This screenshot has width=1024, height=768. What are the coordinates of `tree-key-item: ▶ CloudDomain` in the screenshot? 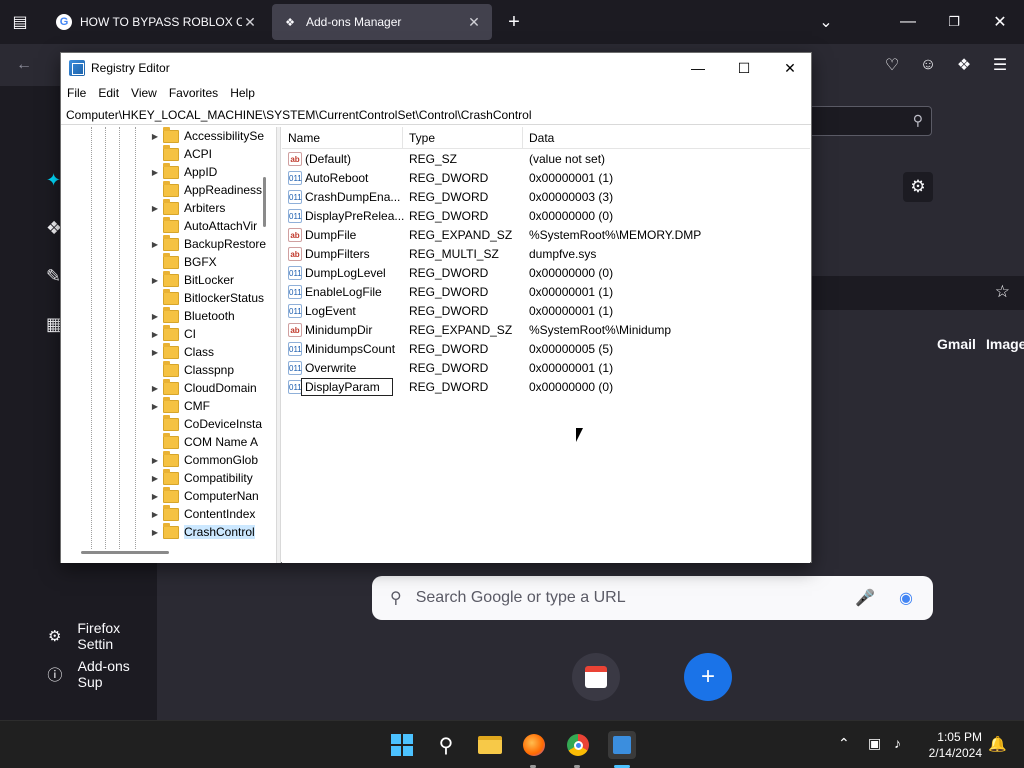 It's located at (203, 387).